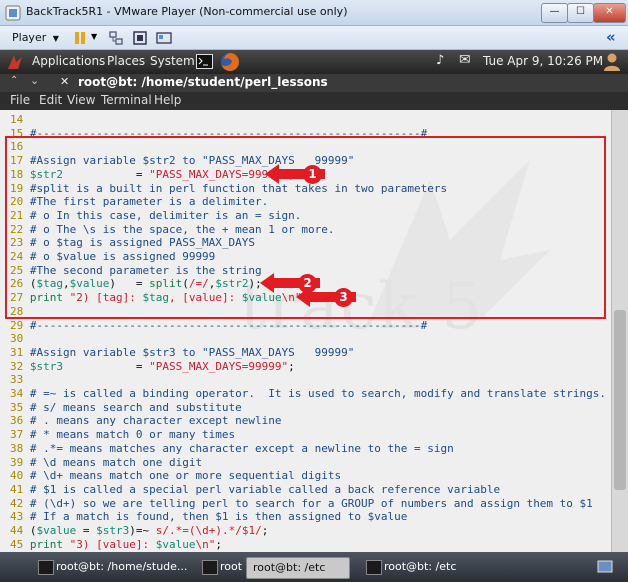  What do you see at coordinates (34, 80) in the screenshot?
I see `chevron-down-icon: ⌄` at bounding box center [34, 80].